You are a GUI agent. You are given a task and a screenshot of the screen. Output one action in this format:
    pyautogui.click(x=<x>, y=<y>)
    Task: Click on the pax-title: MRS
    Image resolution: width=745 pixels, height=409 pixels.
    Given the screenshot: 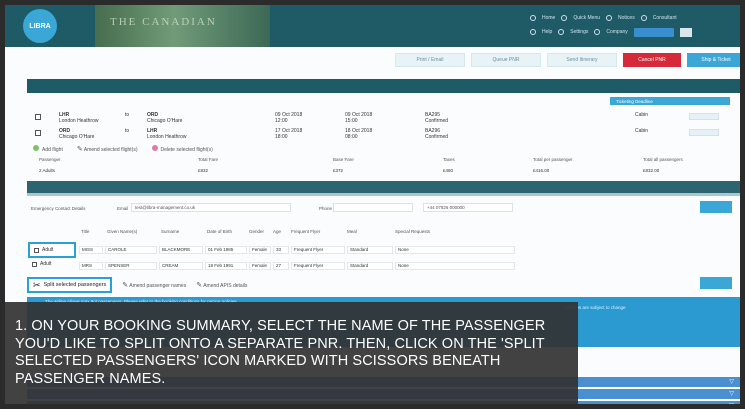 What is the action you would take?
    pyautogui.click(x=91, y=266)
    